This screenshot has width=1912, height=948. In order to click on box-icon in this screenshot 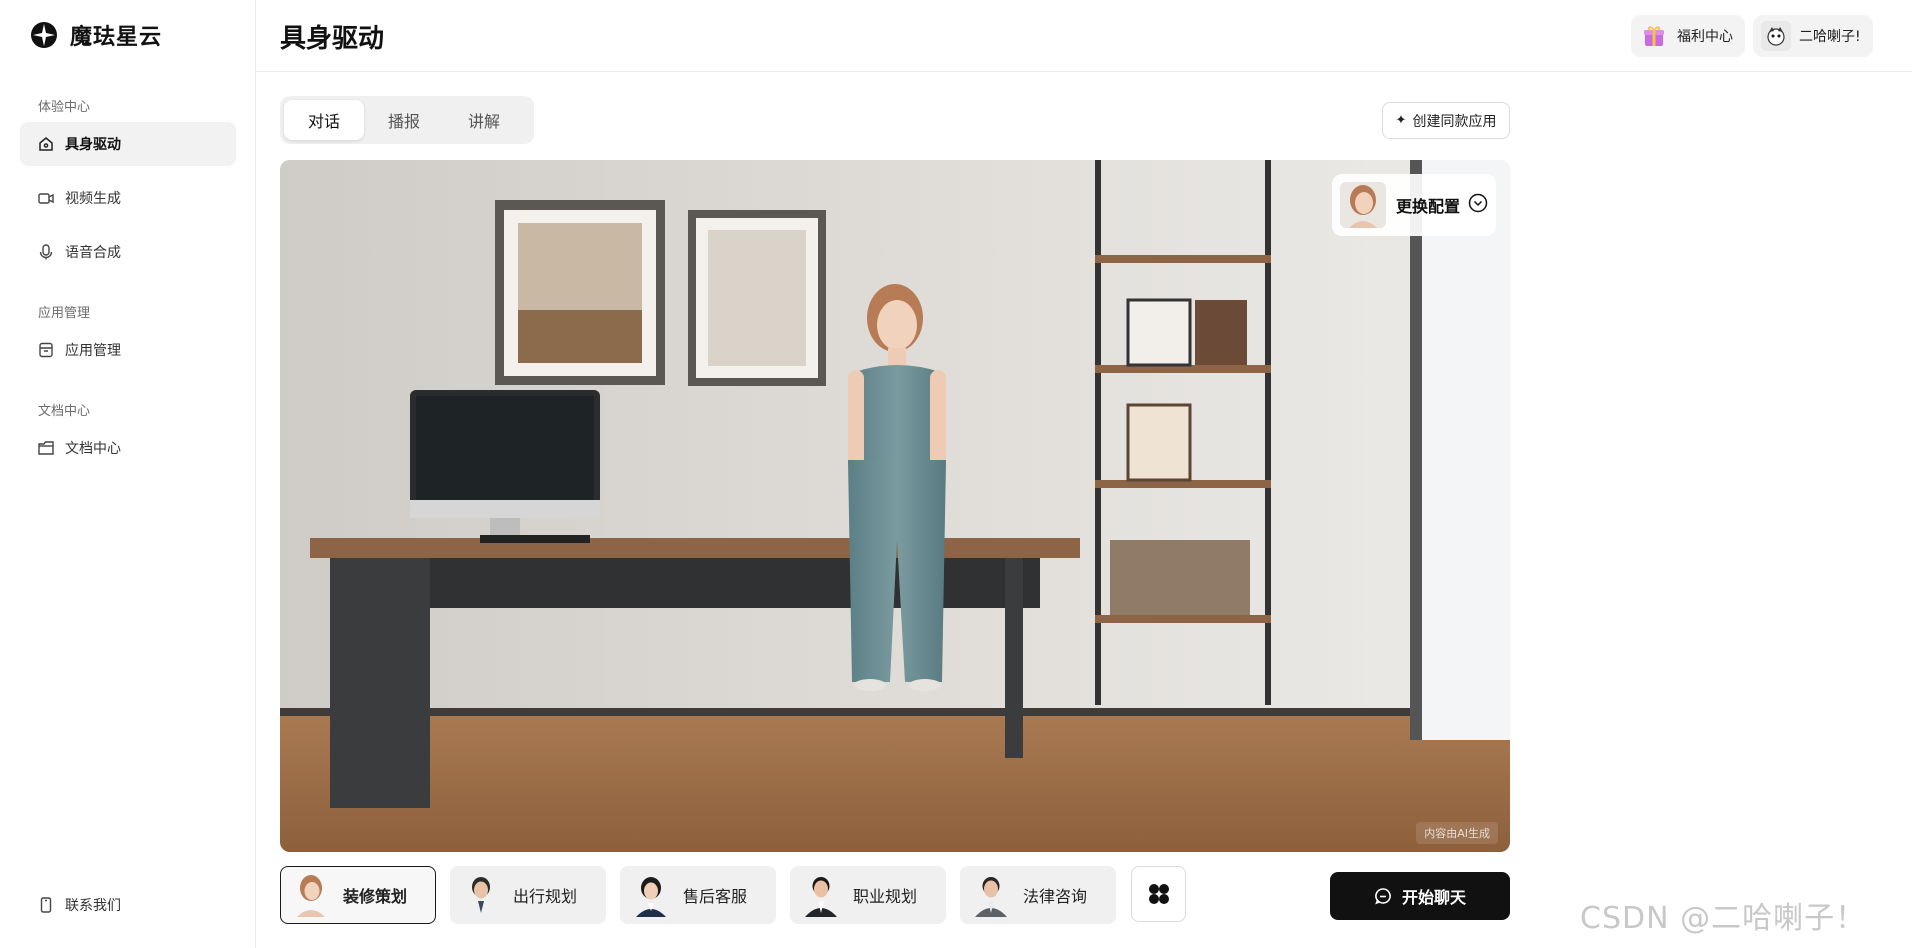, I will do `click(46, 350)`.